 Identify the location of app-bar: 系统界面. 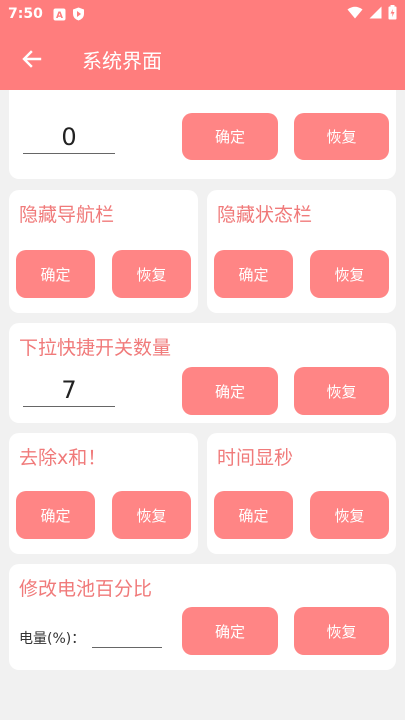
(202, 59).